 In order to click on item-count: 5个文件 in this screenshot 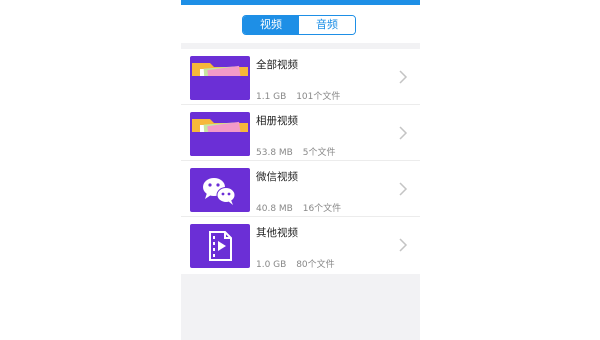, I will do `click(319, 153)`.